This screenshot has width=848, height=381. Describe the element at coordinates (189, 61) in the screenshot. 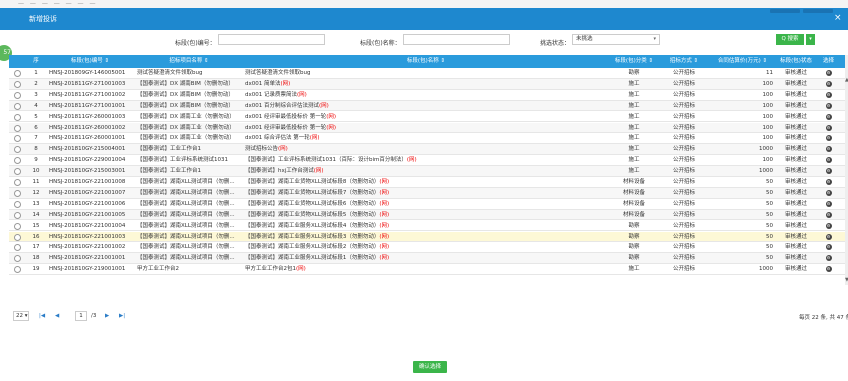

I see `header-project-name: 招标项目名称 ⇕` at that location.